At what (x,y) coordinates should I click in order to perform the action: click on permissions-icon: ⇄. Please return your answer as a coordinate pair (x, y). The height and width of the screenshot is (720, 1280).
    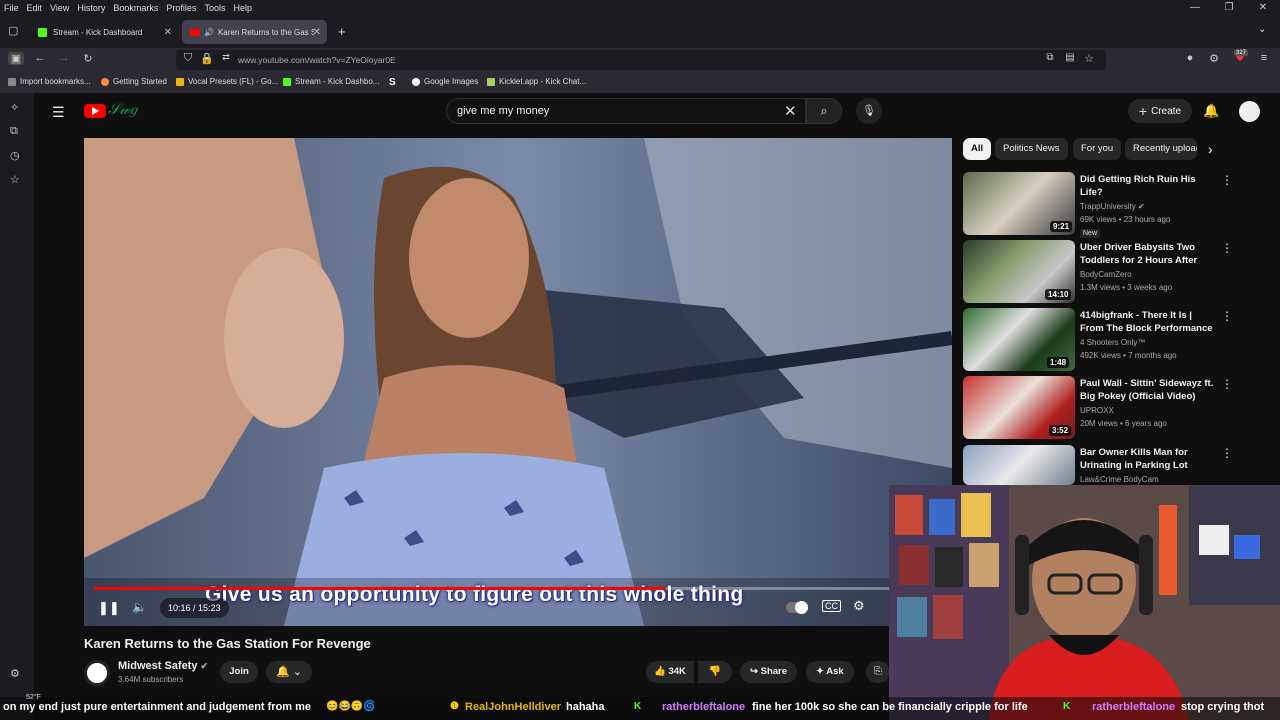
    Looking at the image, I should click on (226, 57).